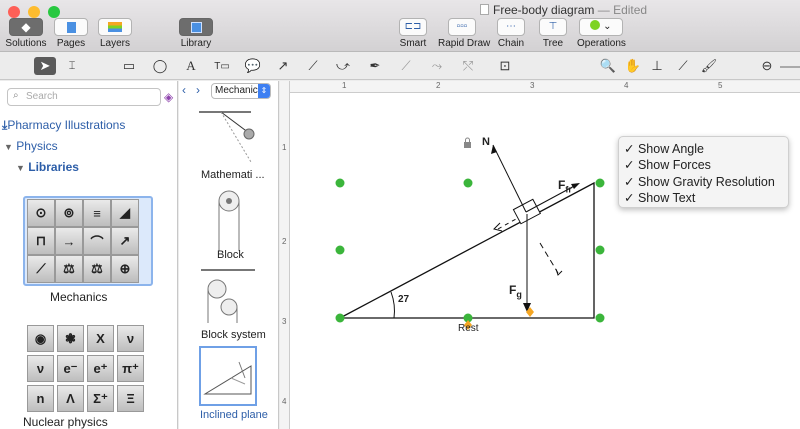  I want to click on libraries-tree-item: ▼ Libraries, so click(47, 167).